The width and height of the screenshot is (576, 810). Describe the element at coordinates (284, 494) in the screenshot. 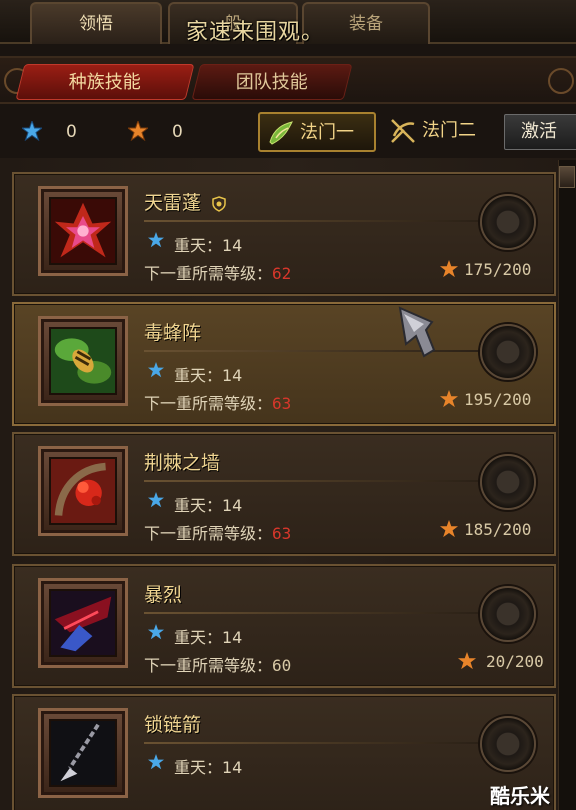

I see `skill-card: 荆棘之墙 重天：14 下一重所需等级：63 185/200` at that location.